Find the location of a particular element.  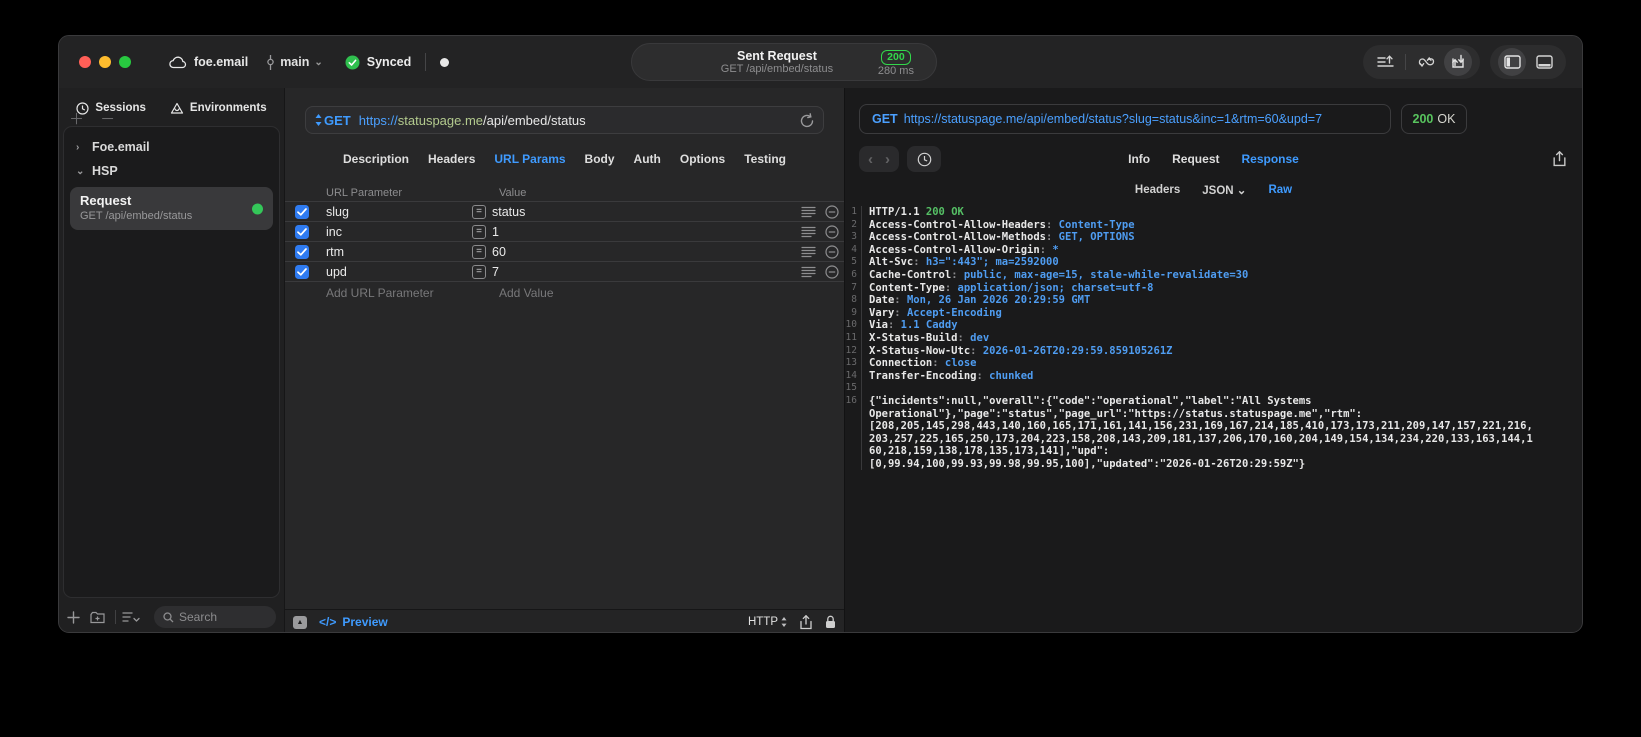

response-status-box: 200 OK is located at coordinates (1434, 119).